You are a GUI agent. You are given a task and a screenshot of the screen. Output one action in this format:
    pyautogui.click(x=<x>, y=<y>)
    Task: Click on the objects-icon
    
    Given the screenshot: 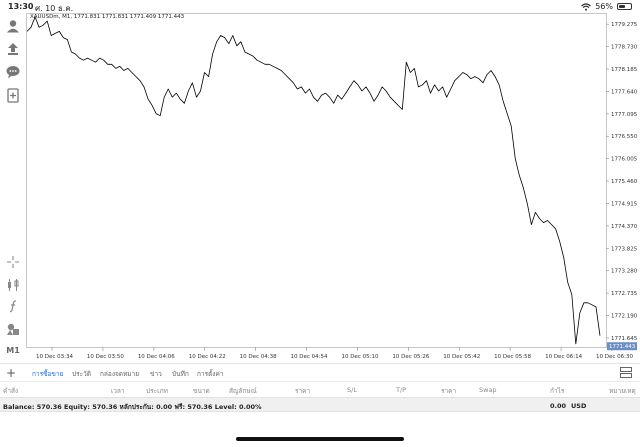 What is the action you would take?
    pyautogui.click(x=13, y=329)
    